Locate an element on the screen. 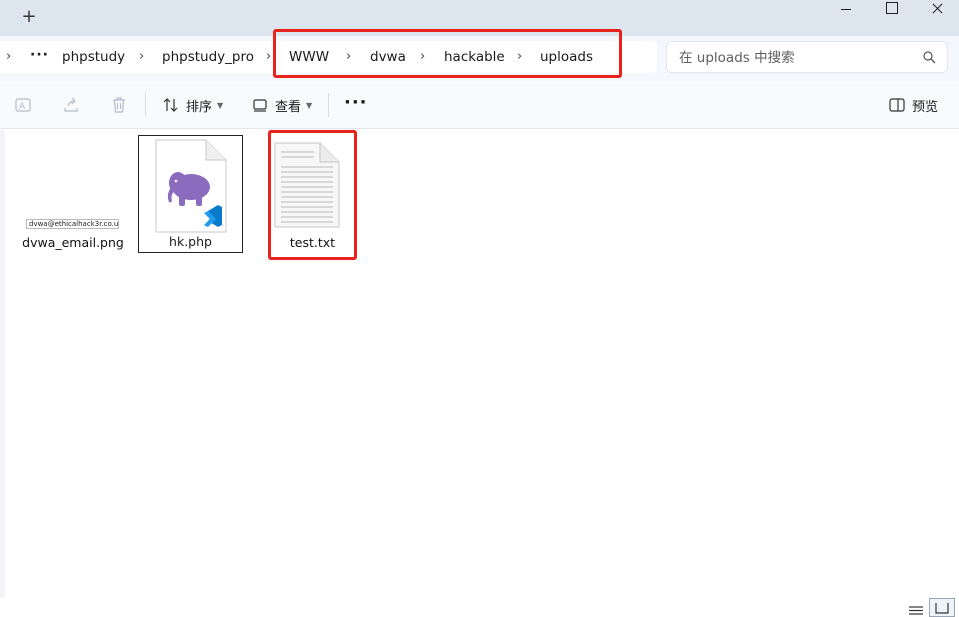 This screenshot has height=617, width=959. image-thumbnail: dvwa@ethicalhack3r.co.uk is located at coordinates (72, 224).